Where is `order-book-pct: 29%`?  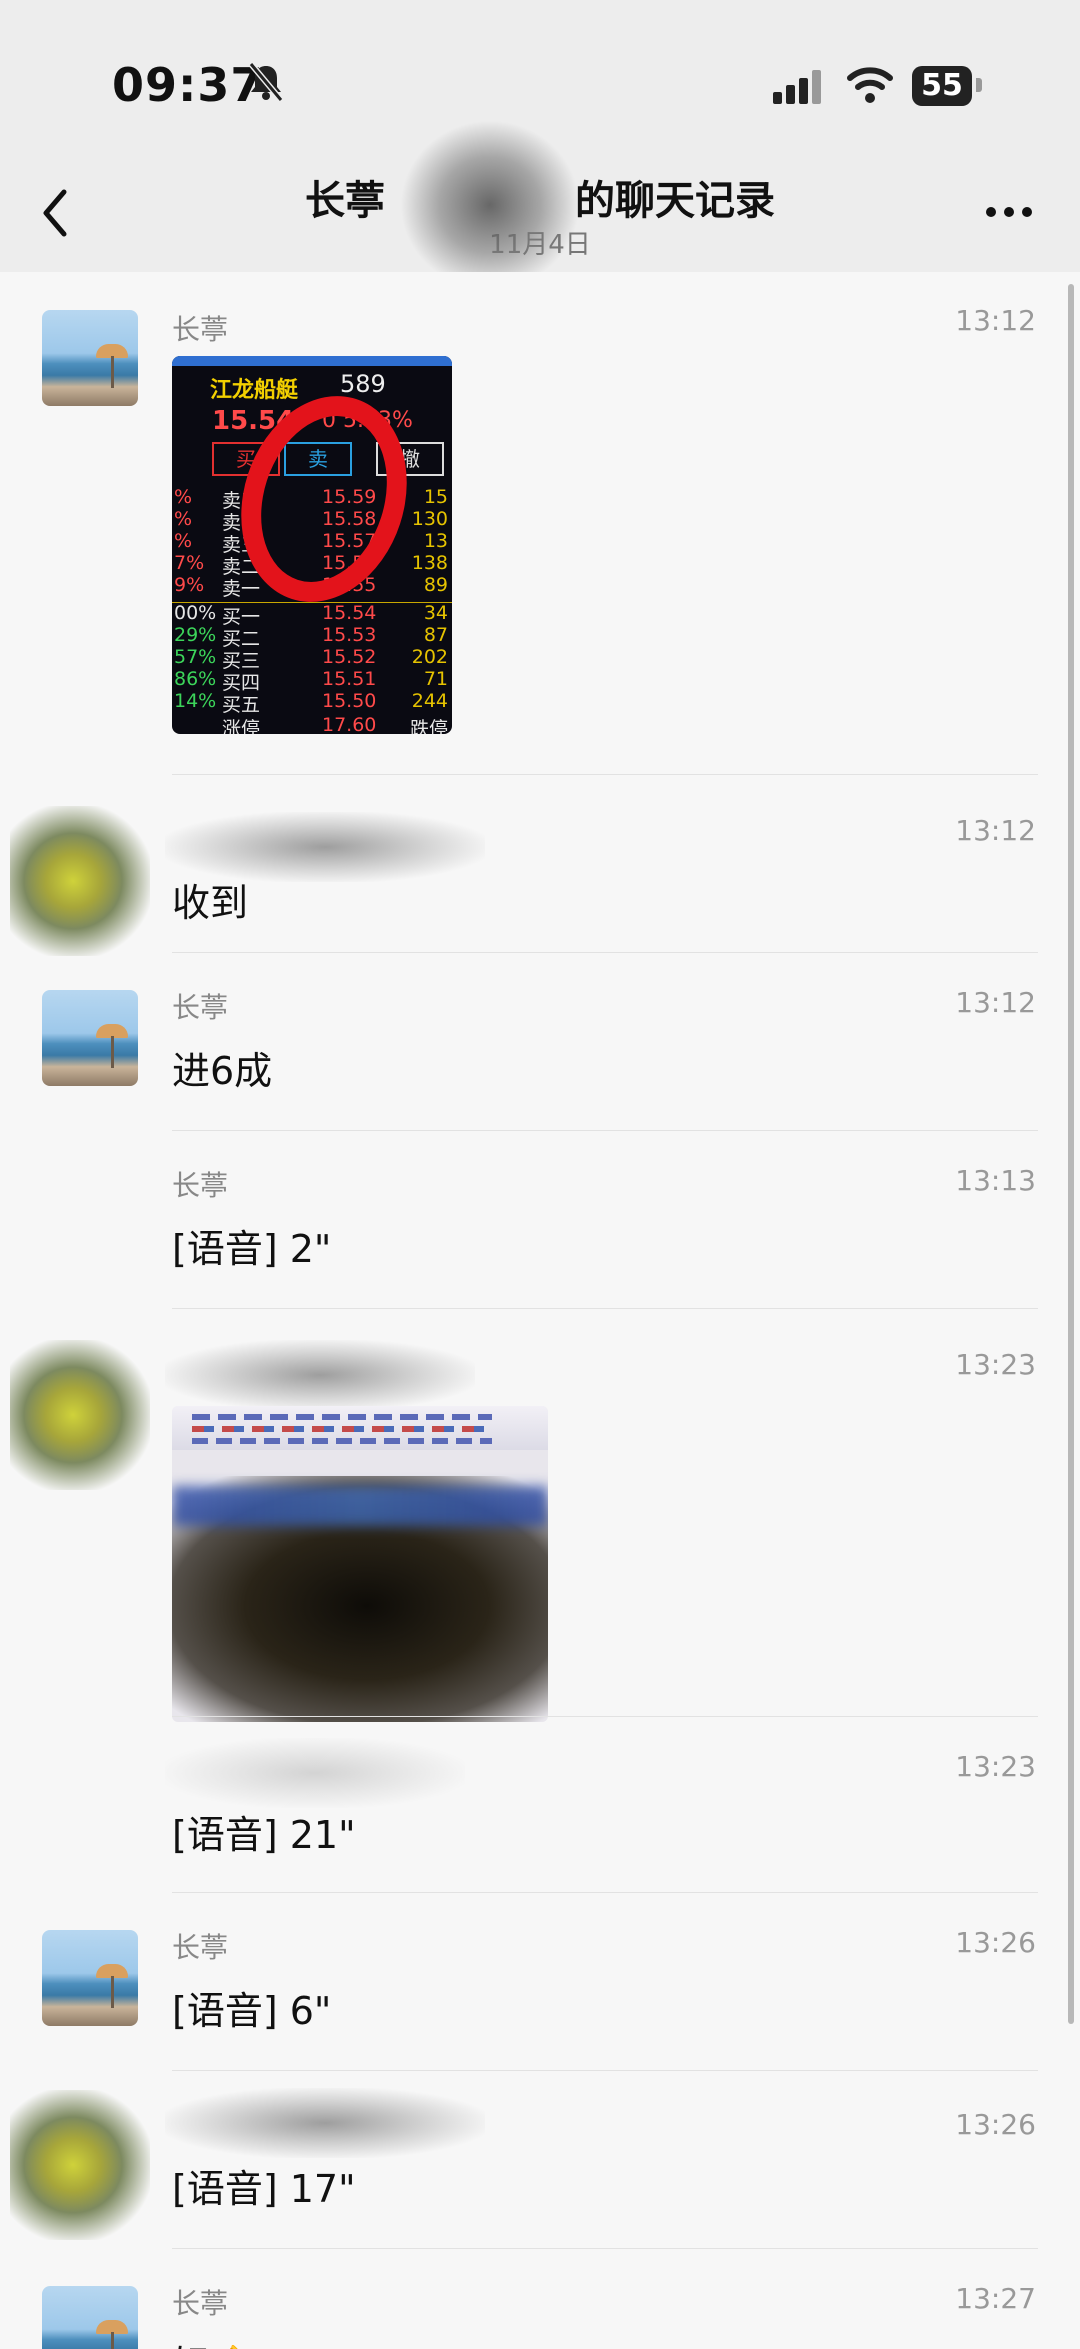 order-book-pct: 29% is located at coordinates (195, 635).